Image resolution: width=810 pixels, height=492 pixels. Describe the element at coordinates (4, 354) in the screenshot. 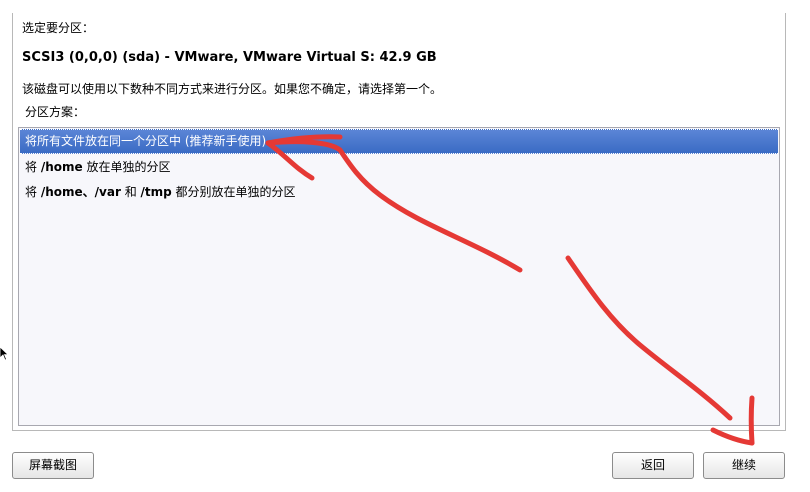

I see `arrow-cursor-icon` at that location.